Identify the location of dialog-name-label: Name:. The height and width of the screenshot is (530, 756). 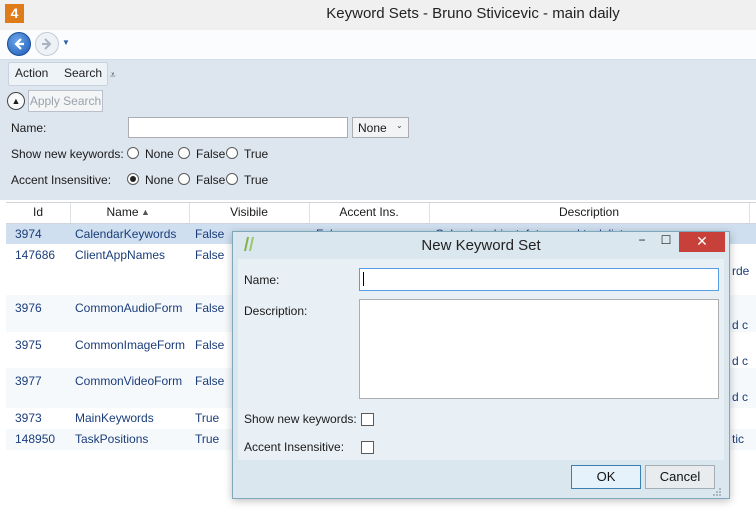
(262, 280).